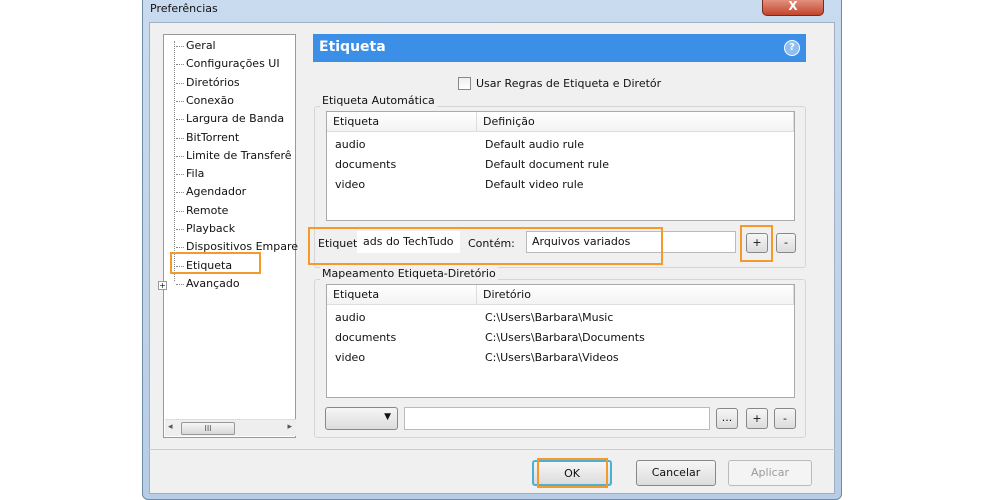 This screenshot has width=984, height=500. I want to click on tree-item-conex-o: Conexão, so click(205, 100).